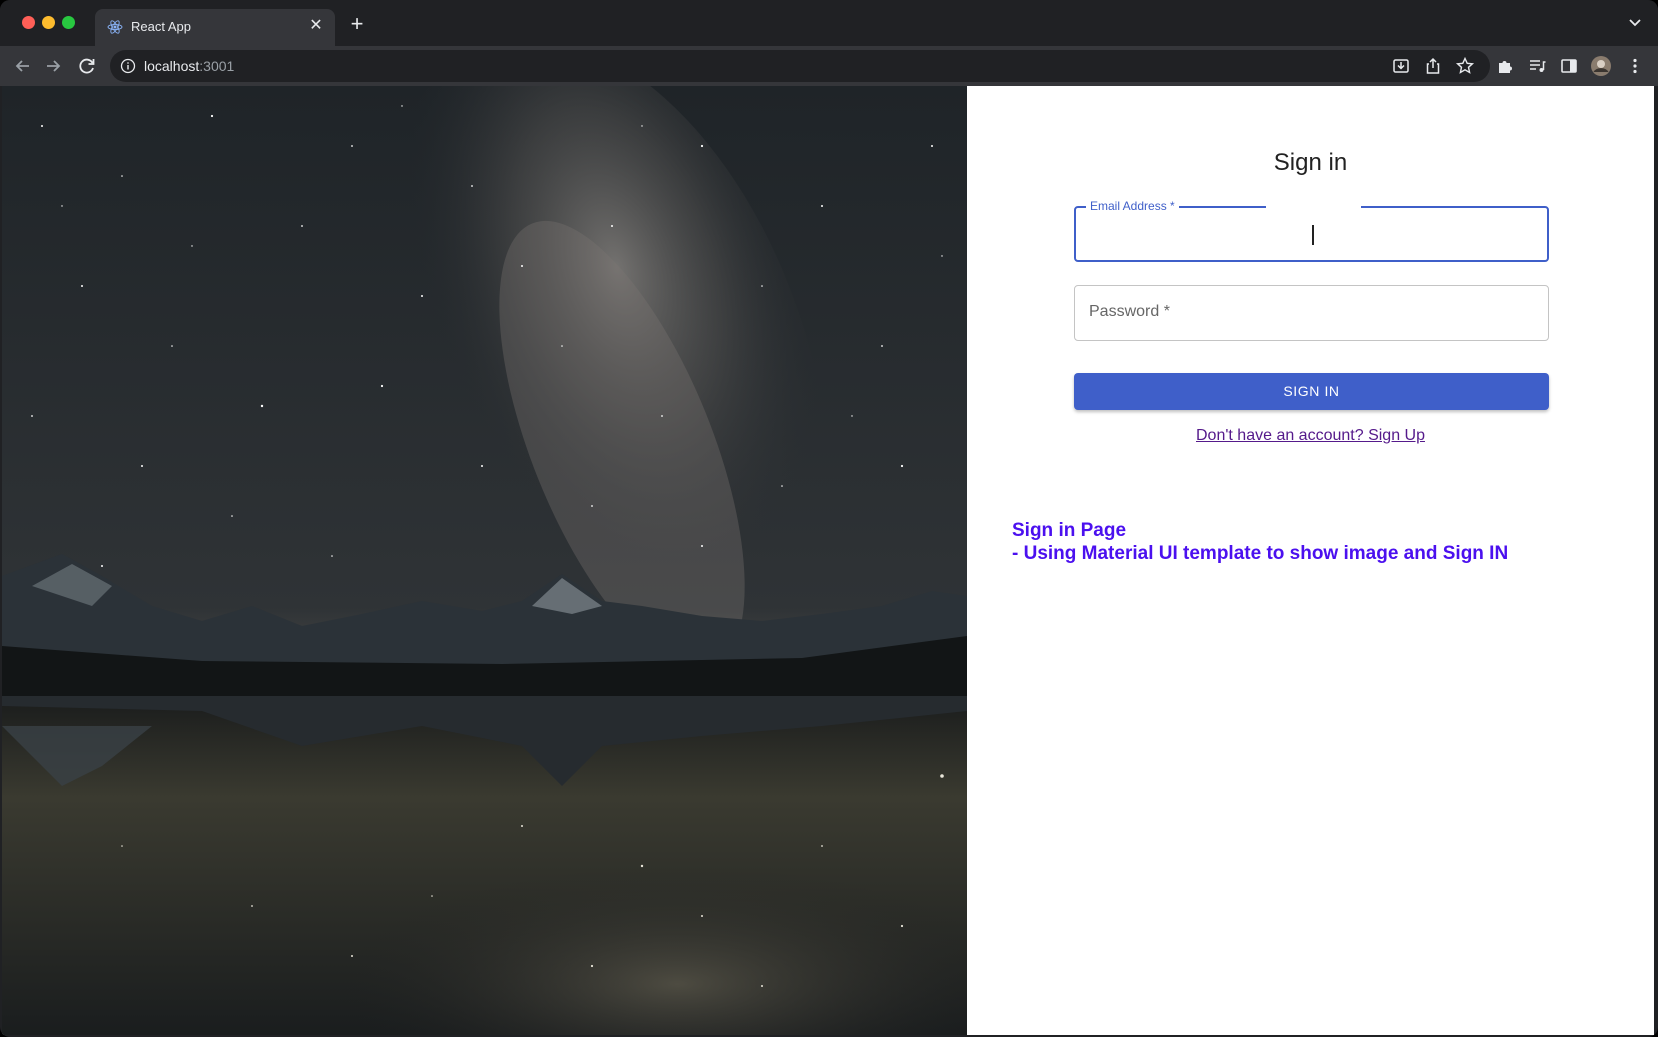 This screenshot has height=1037, width=1658. What do you see at coordinates (316, 26) in the screenshot?
I see `close-icon: ✕` at bounding box center [316, 26].